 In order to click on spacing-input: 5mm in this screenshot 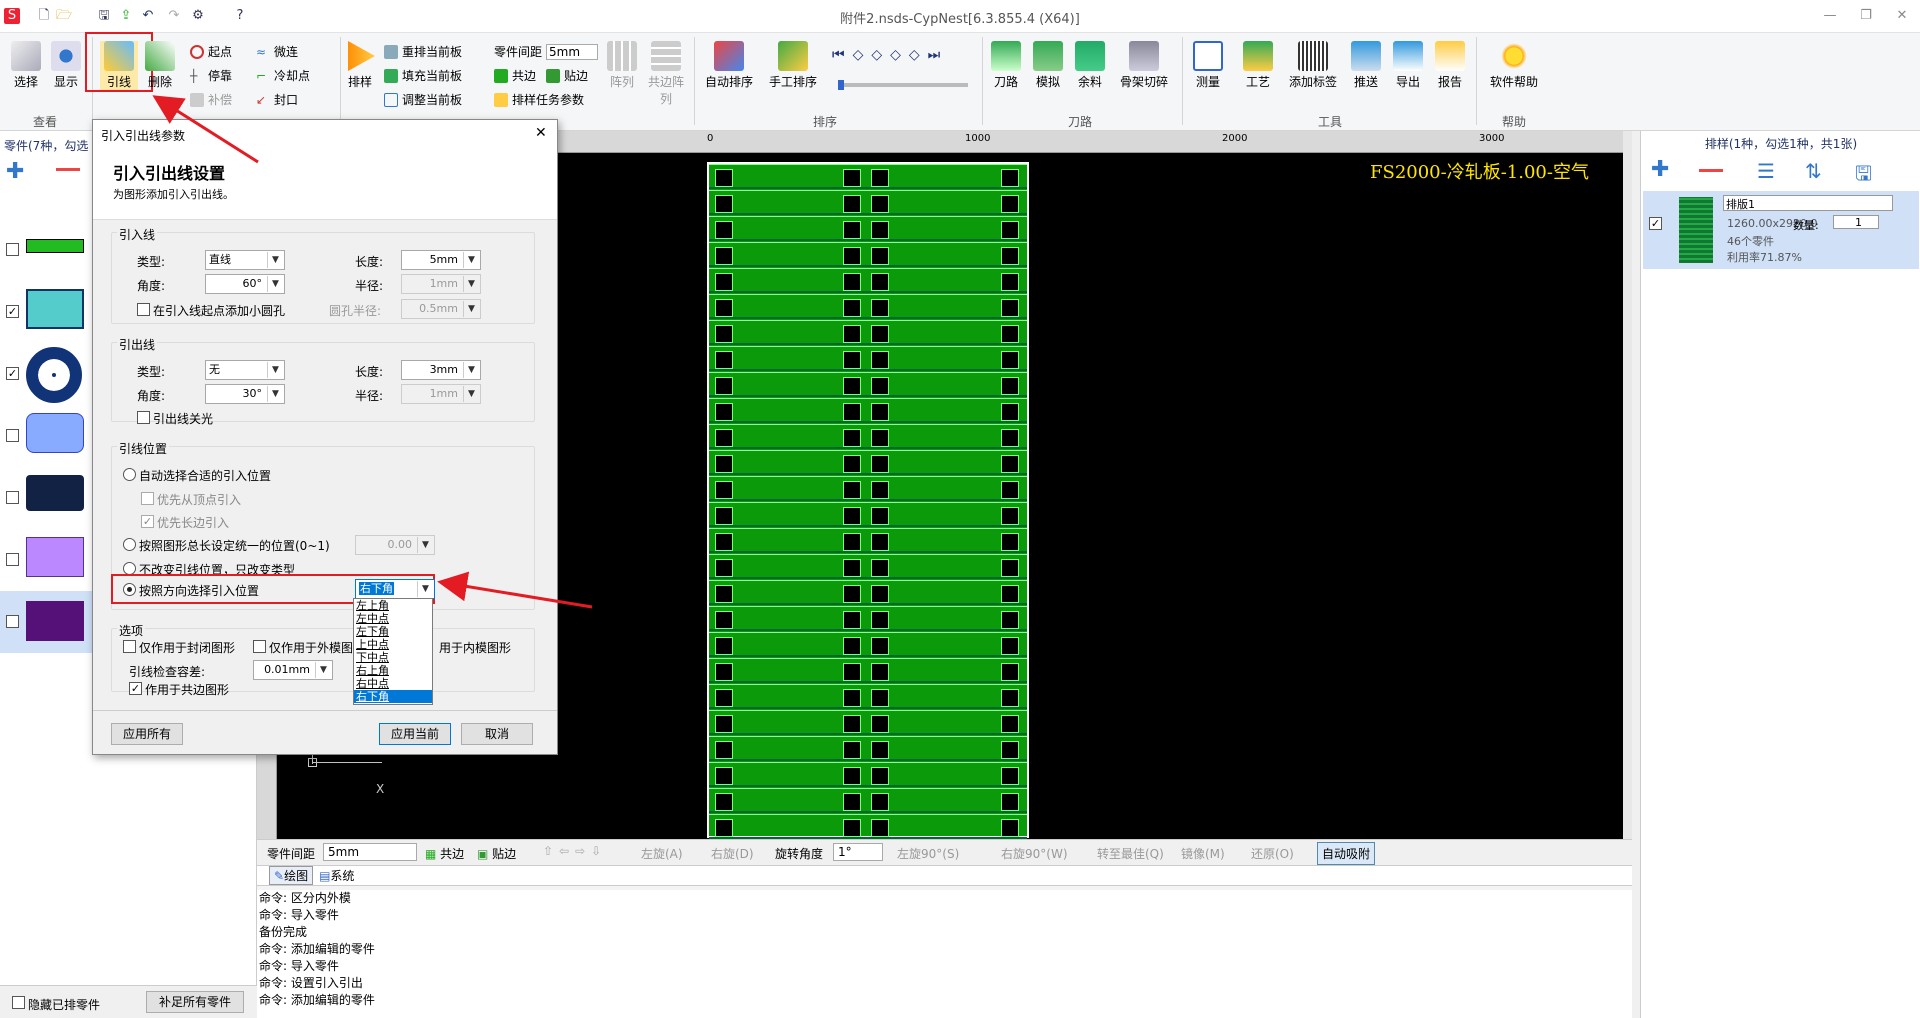, I will do `click(572, 51)`.